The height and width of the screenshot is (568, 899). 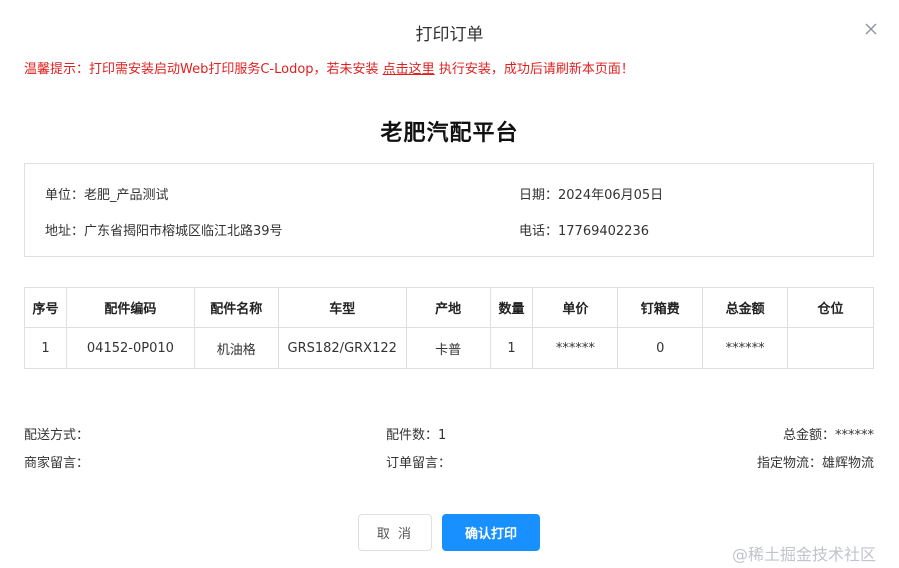 I want to click on col-header-quantity: 数量, so click(x=511, y=307).